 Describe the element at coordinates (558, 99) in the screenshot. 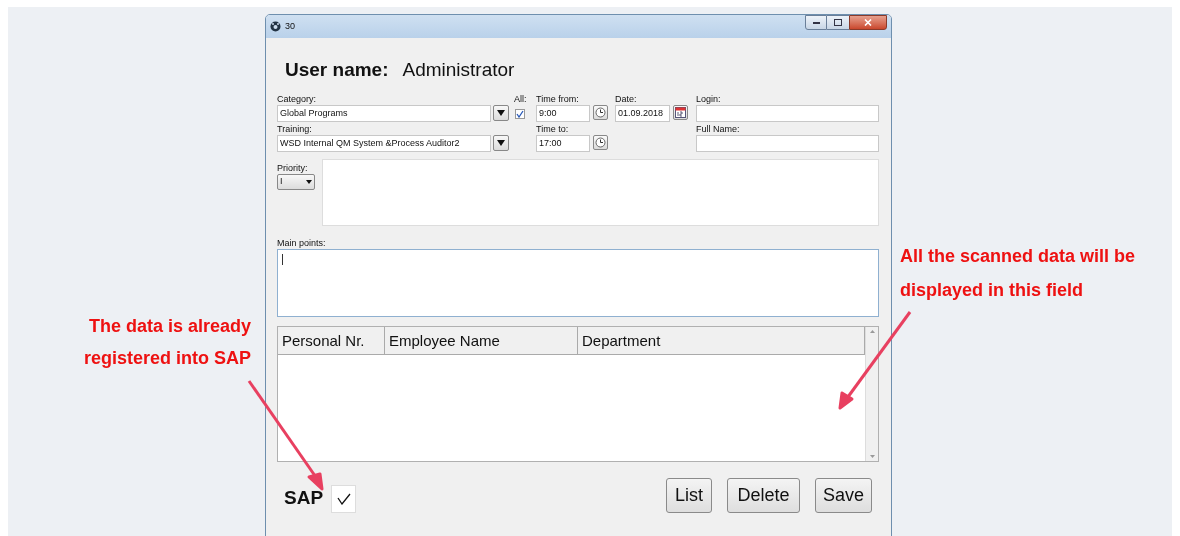

I see `field-label: Time from:` at that location.